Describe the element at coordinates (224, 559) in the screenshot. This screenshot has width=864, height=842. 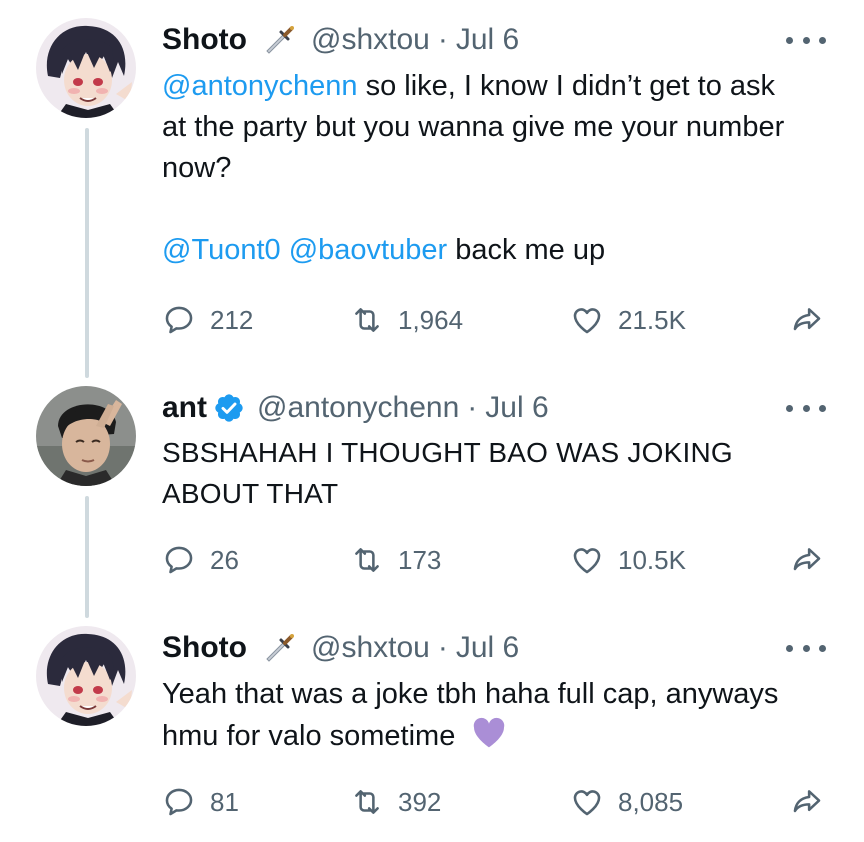
I see `reply-count: 26` at that location.